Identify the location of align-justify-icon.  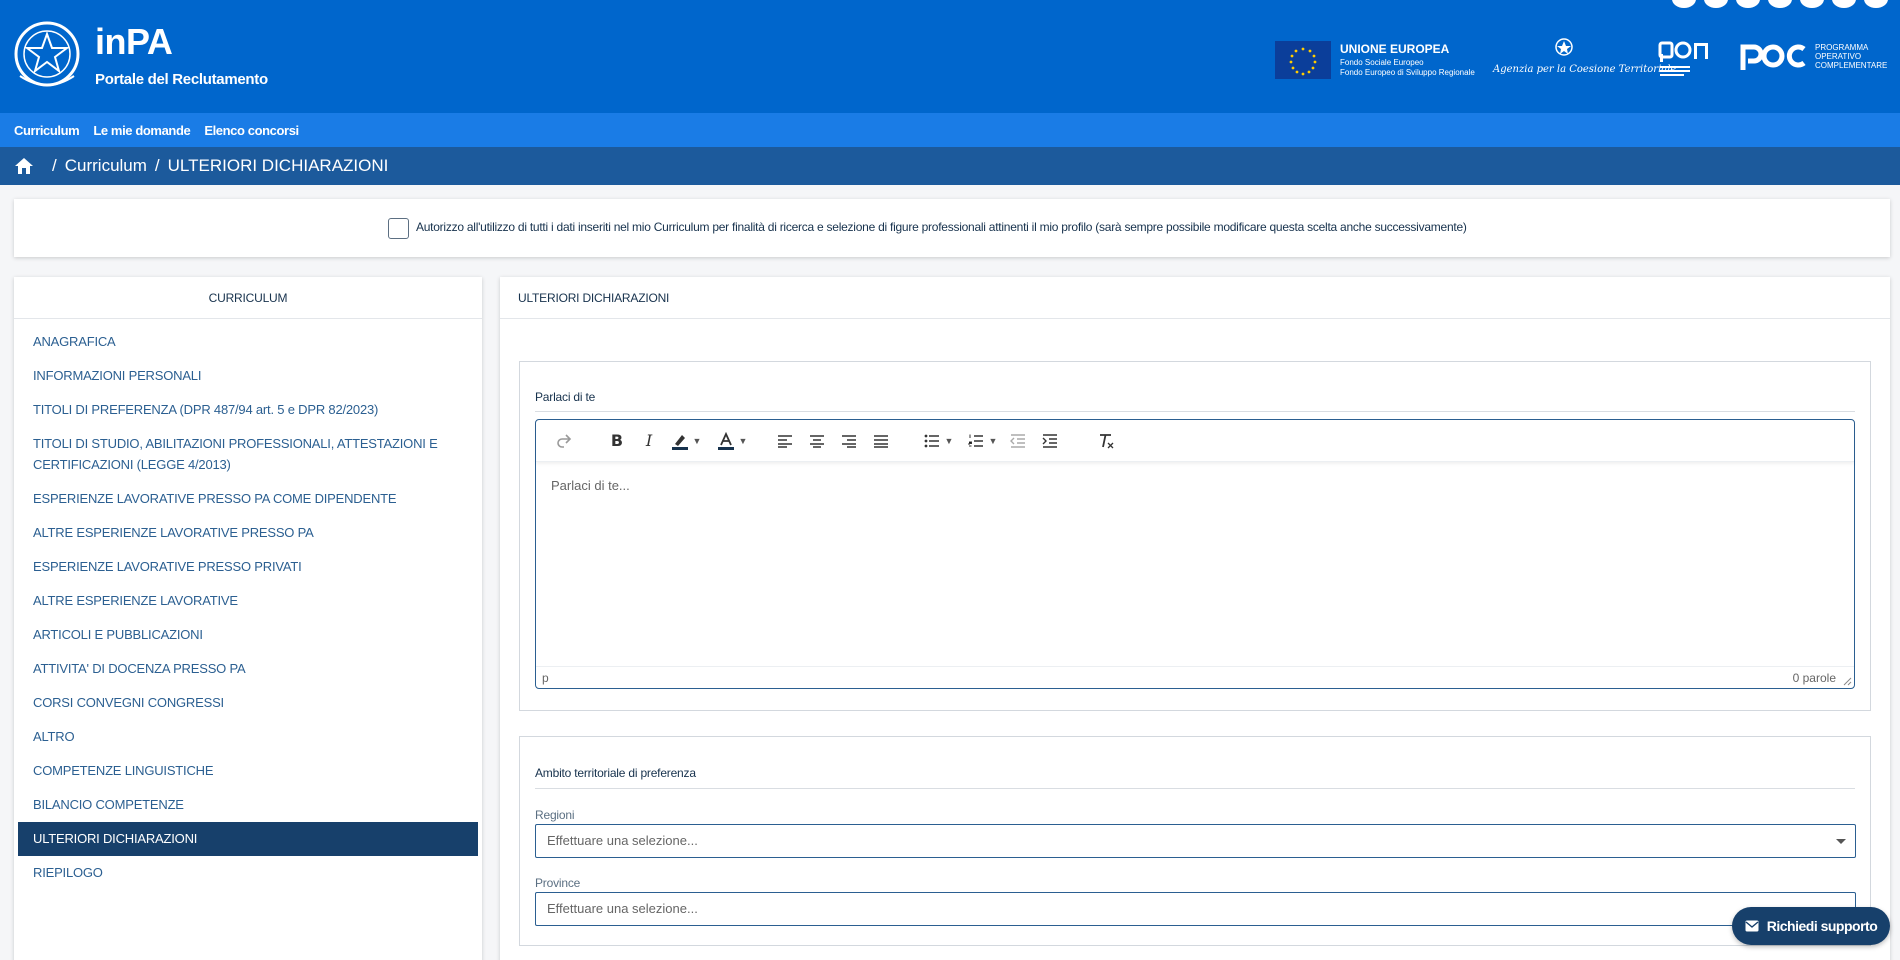
(881, 441).